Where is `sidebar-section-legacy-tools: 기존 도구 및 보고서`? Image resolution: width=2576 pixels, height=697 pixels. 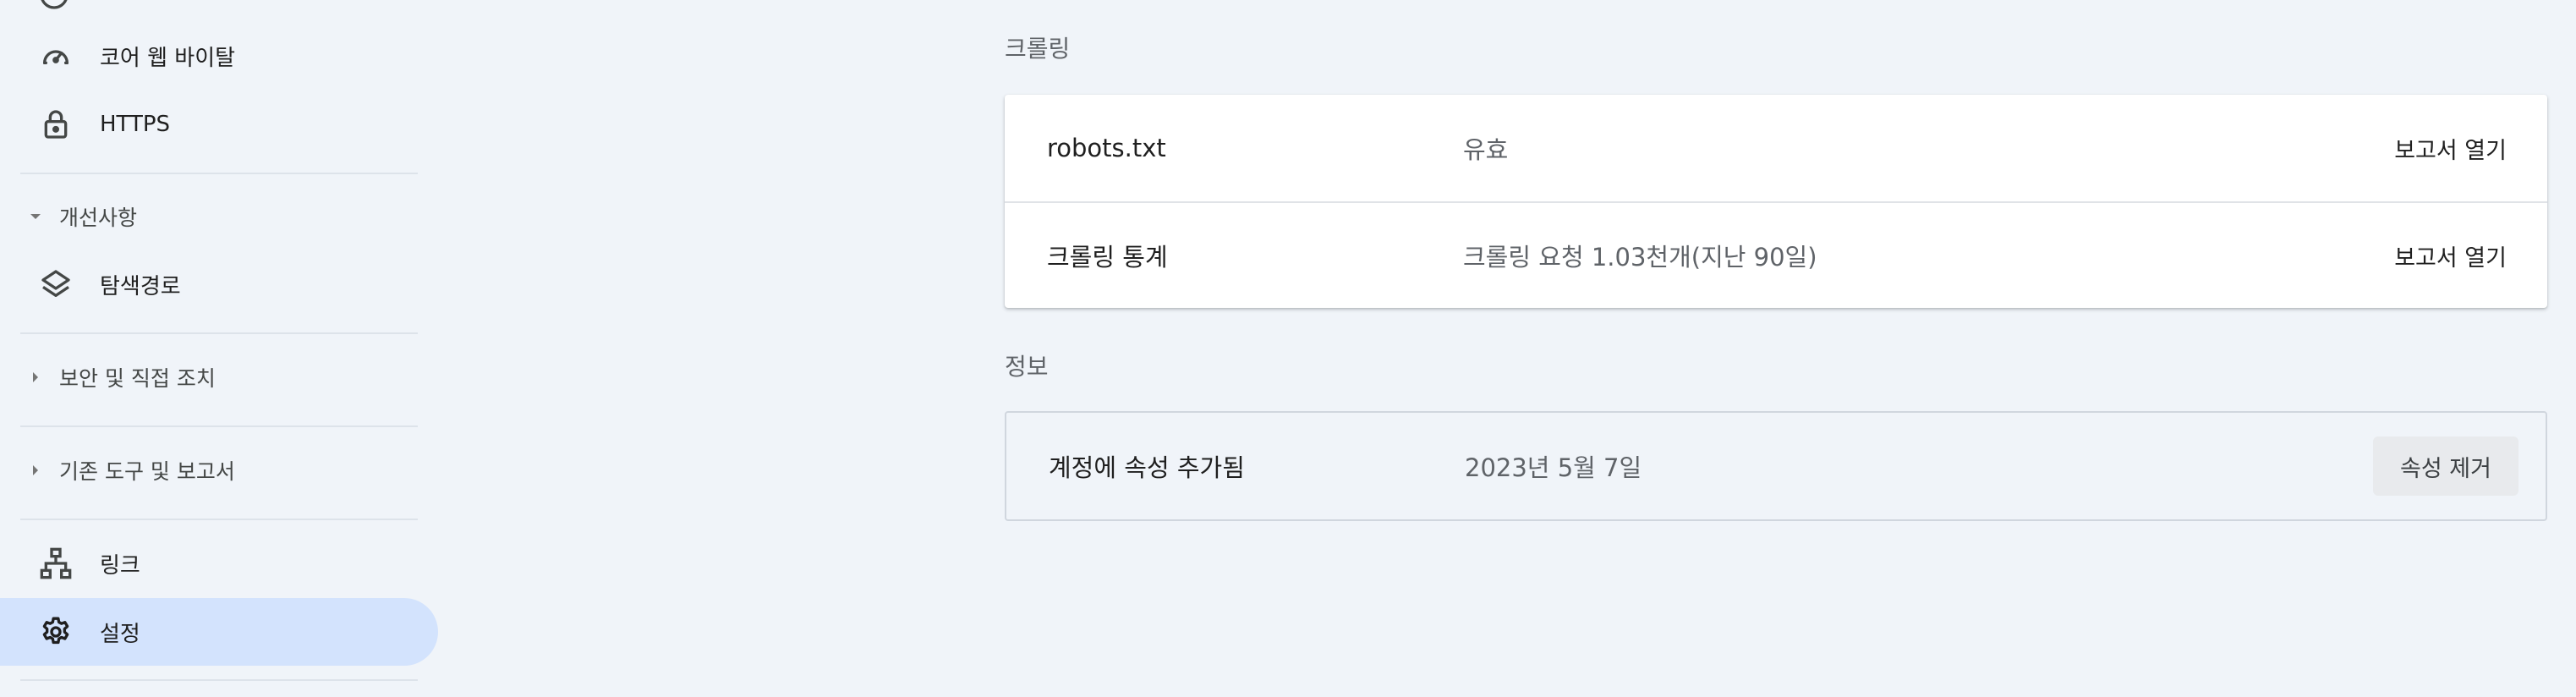
sidebar-section-legacy-tools: 기존 도구 및 보고서 is located at coordinates (219, 470).